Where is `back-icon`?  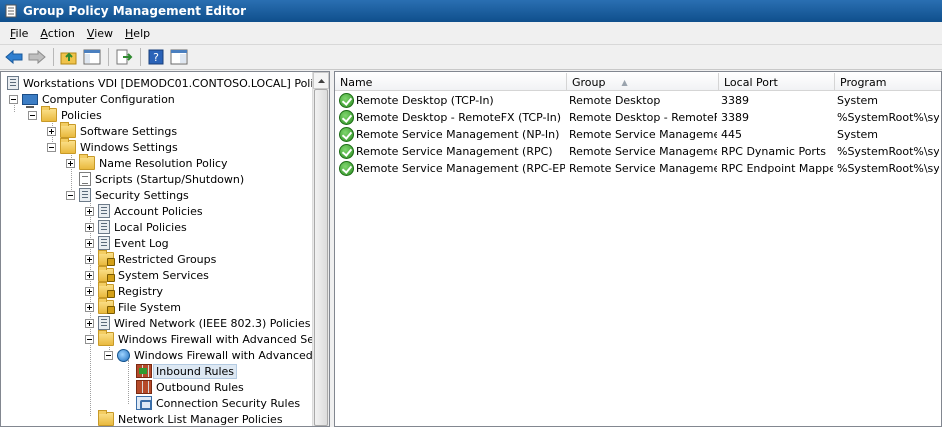
back-icon is located at coordinates (14, 57).